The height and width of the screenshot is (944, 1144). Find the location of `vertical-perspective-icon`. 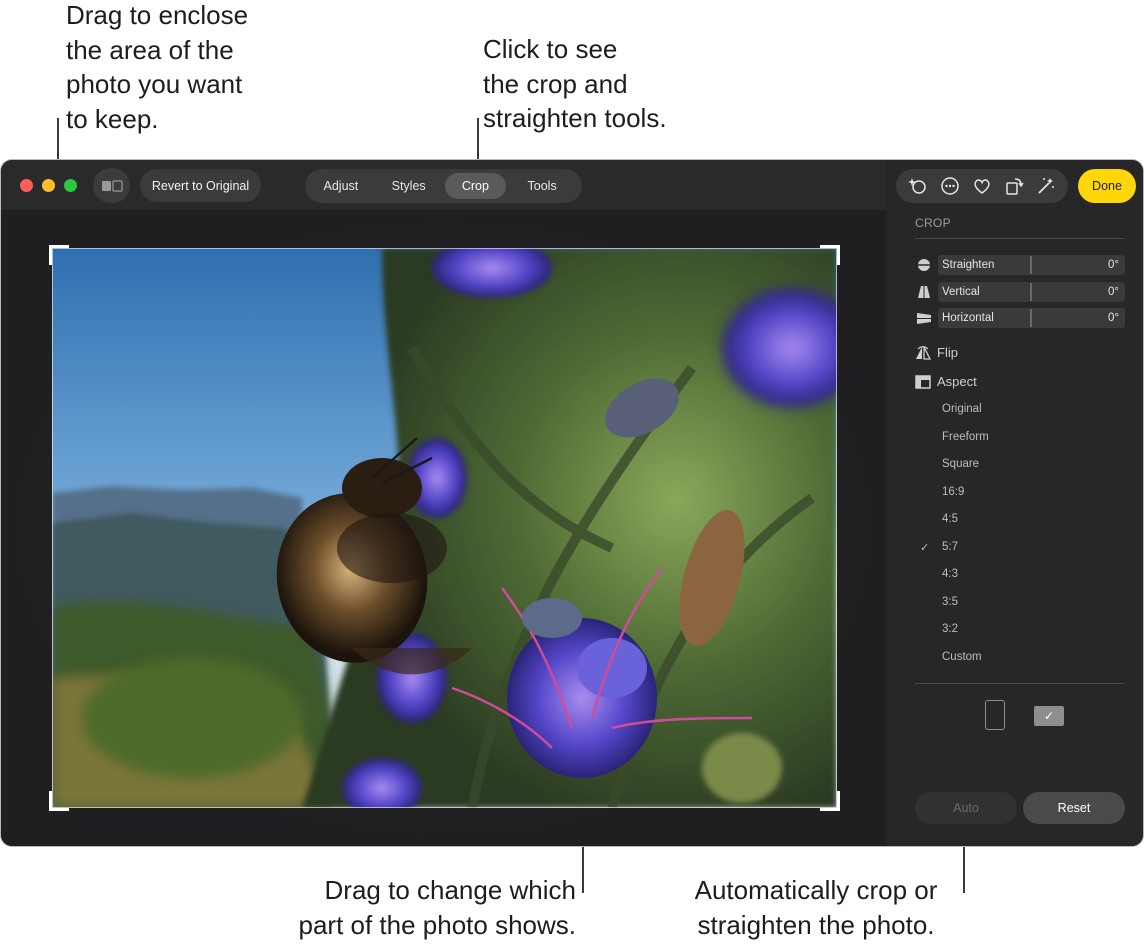

vertical-perspective-icon is located at coordinates (924, 292).